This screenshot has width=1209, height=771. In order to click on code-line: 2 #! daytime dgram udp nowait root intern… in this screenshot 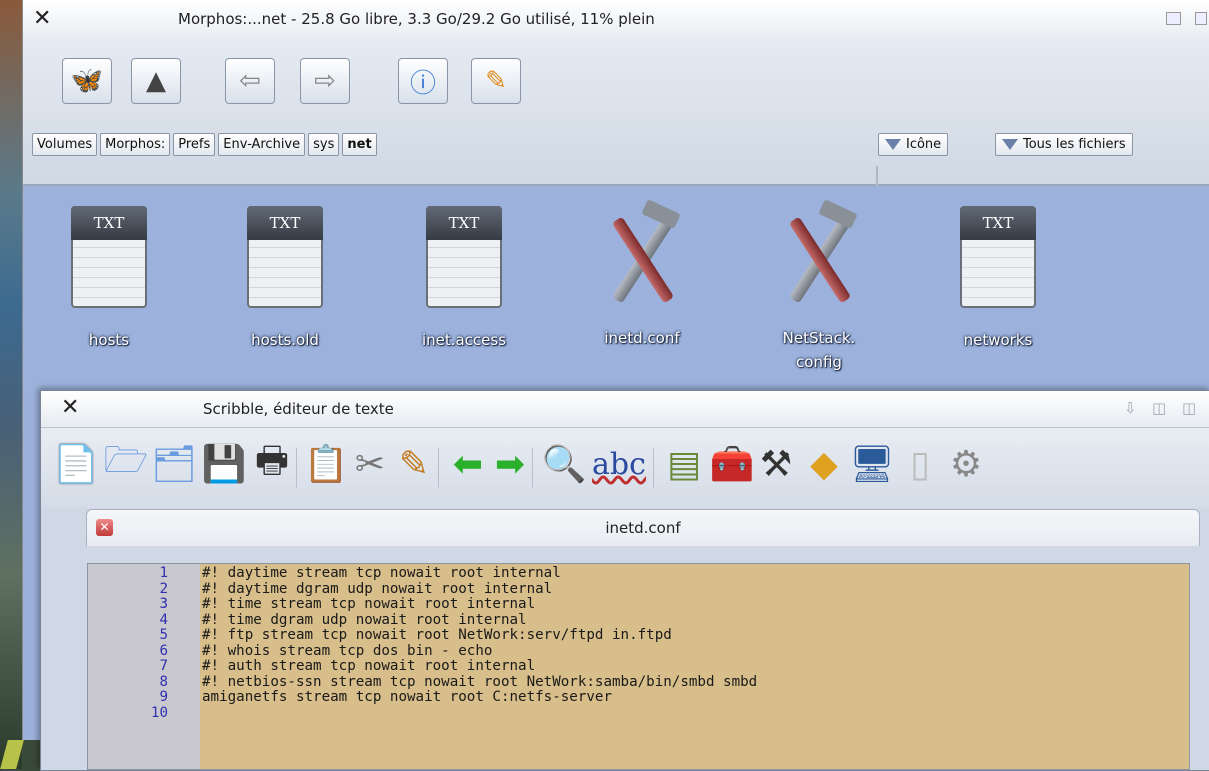, I will do `click(638, 589)`.